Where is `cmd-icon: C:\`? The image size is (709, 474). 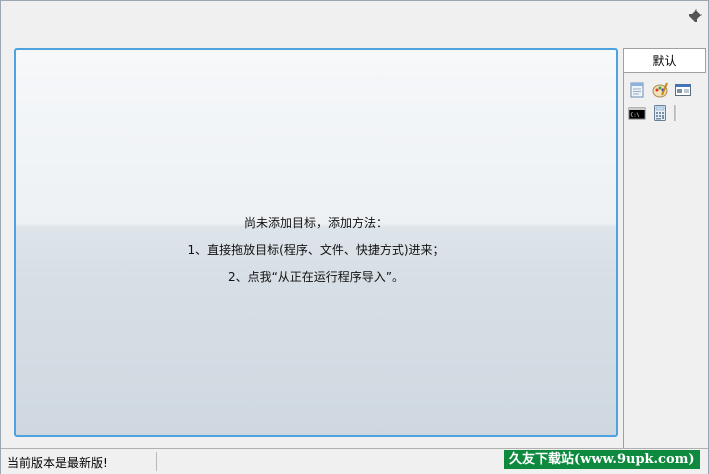
cmd-icon: C:\ is located at coordinates (637, 113).